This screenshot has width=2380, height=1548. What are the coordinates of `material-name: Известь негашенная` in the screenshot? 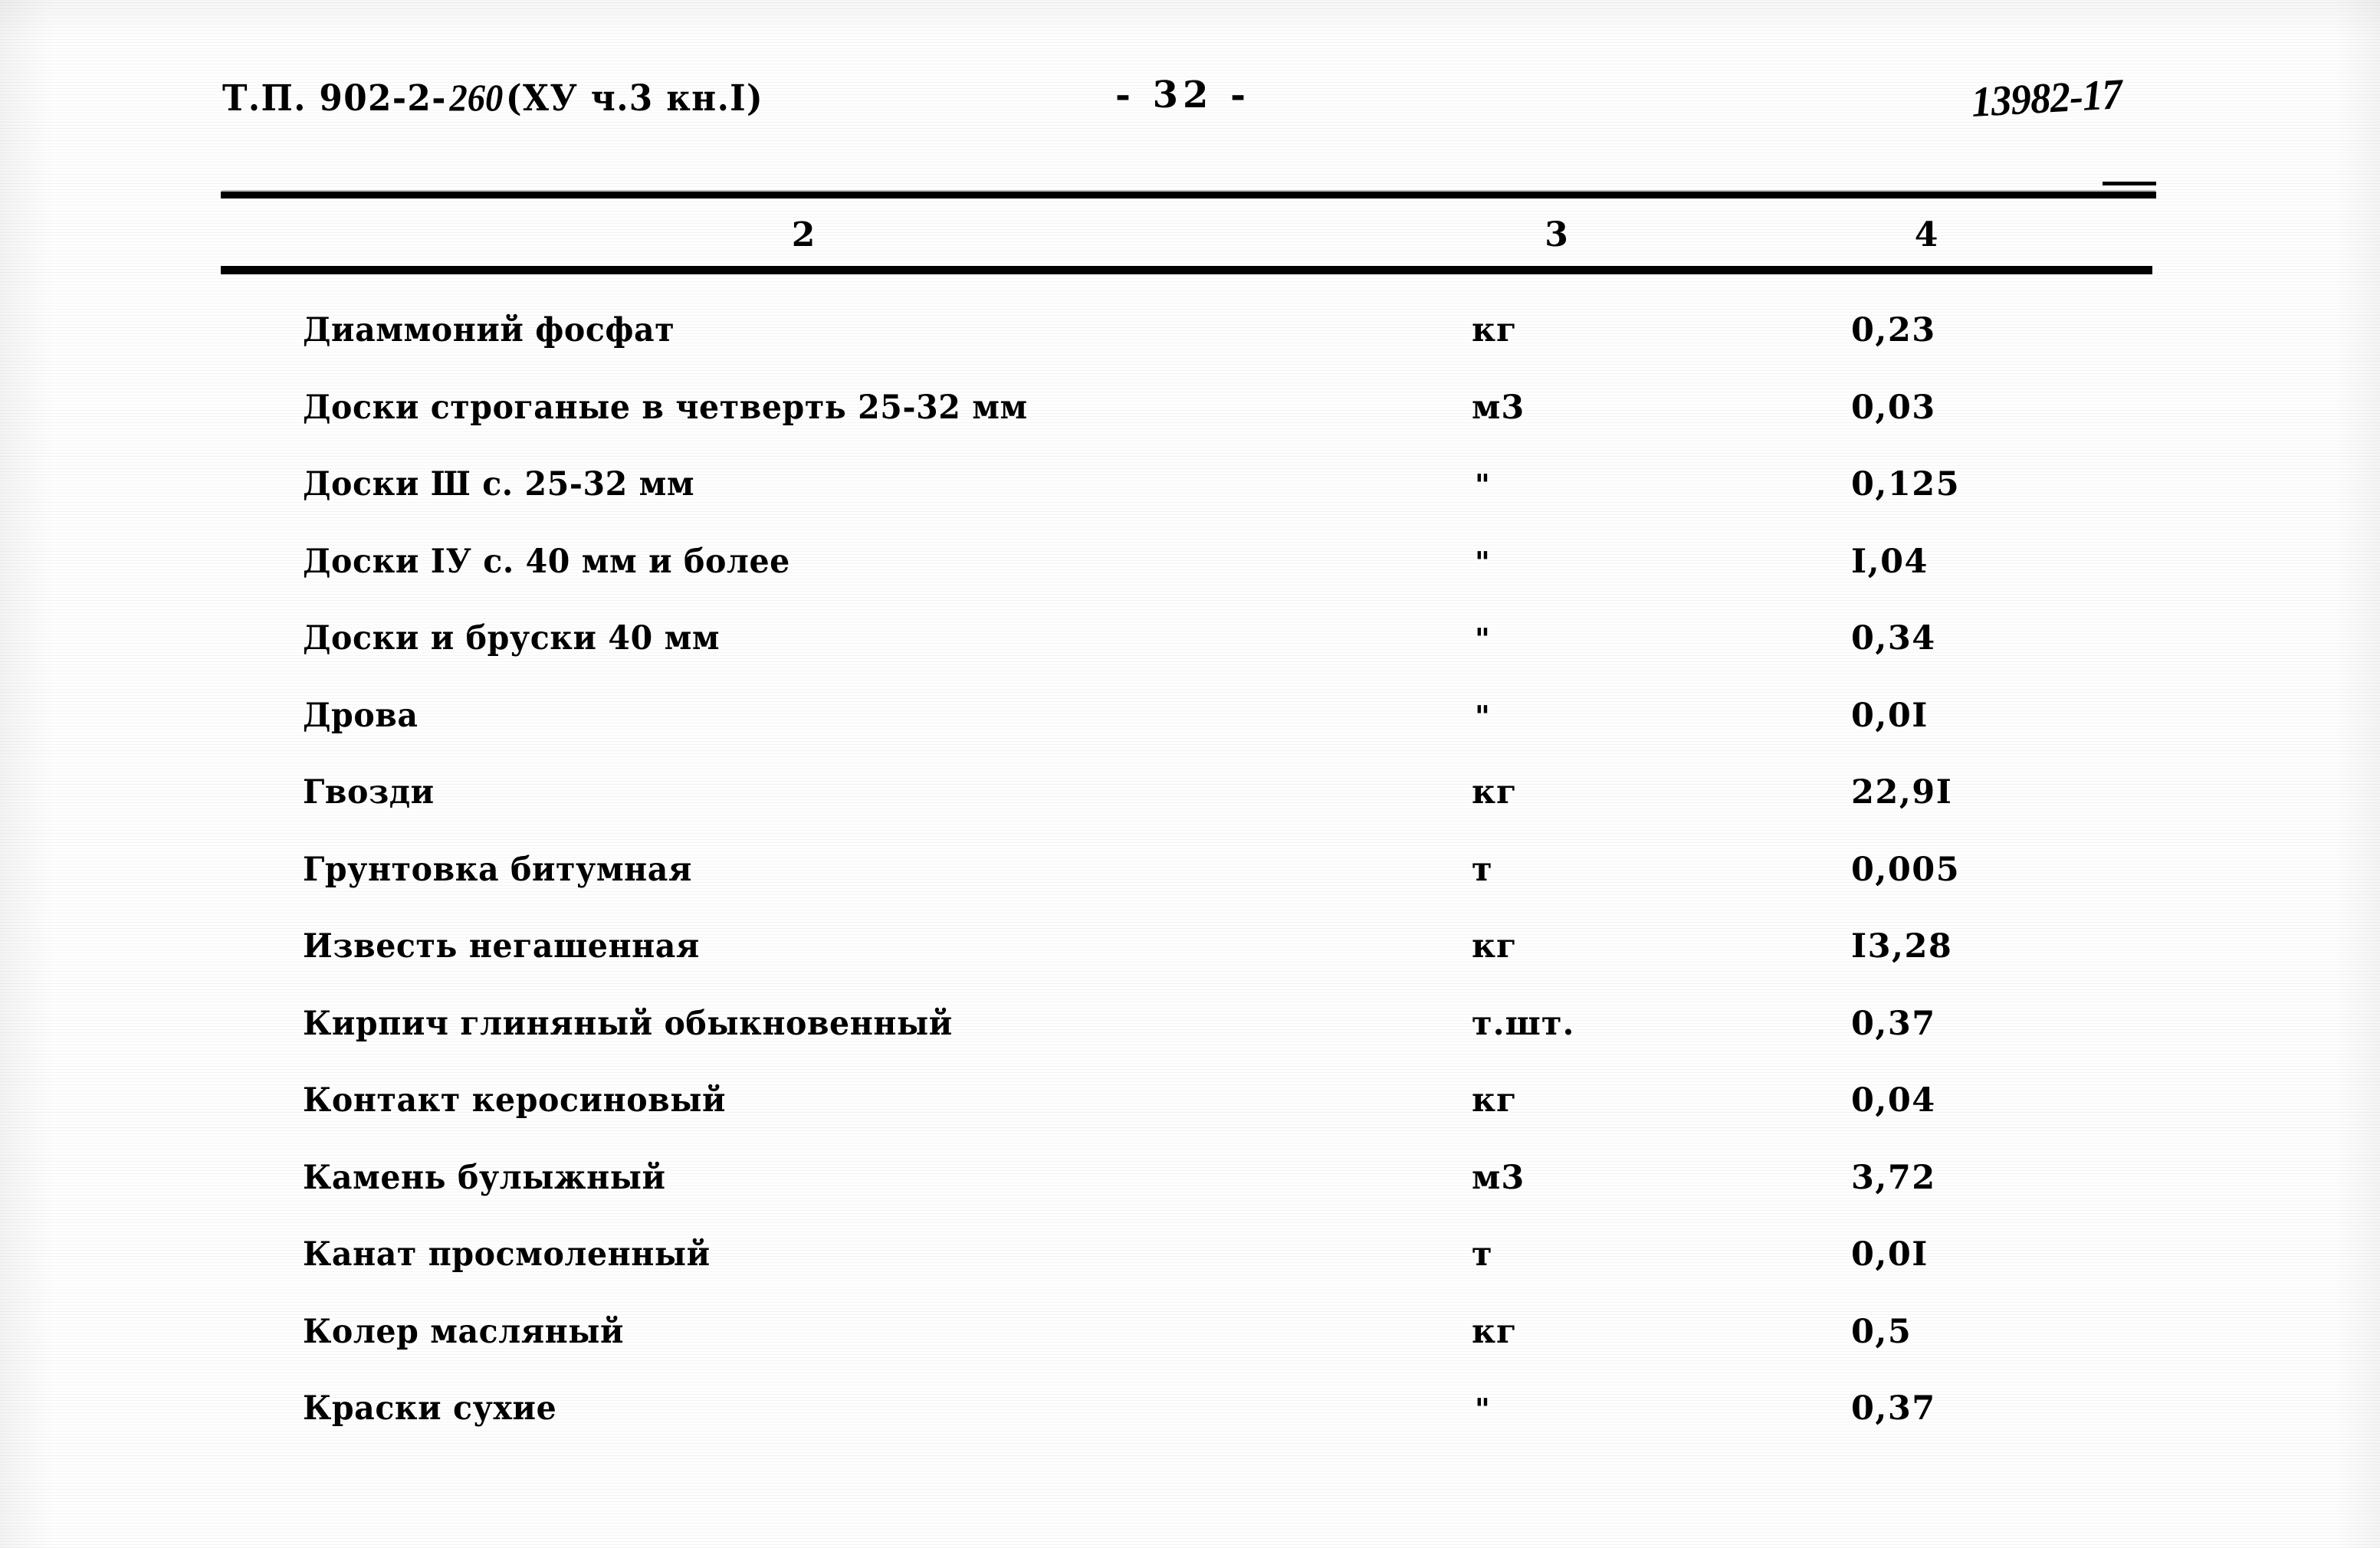 It's located at (501, 946).